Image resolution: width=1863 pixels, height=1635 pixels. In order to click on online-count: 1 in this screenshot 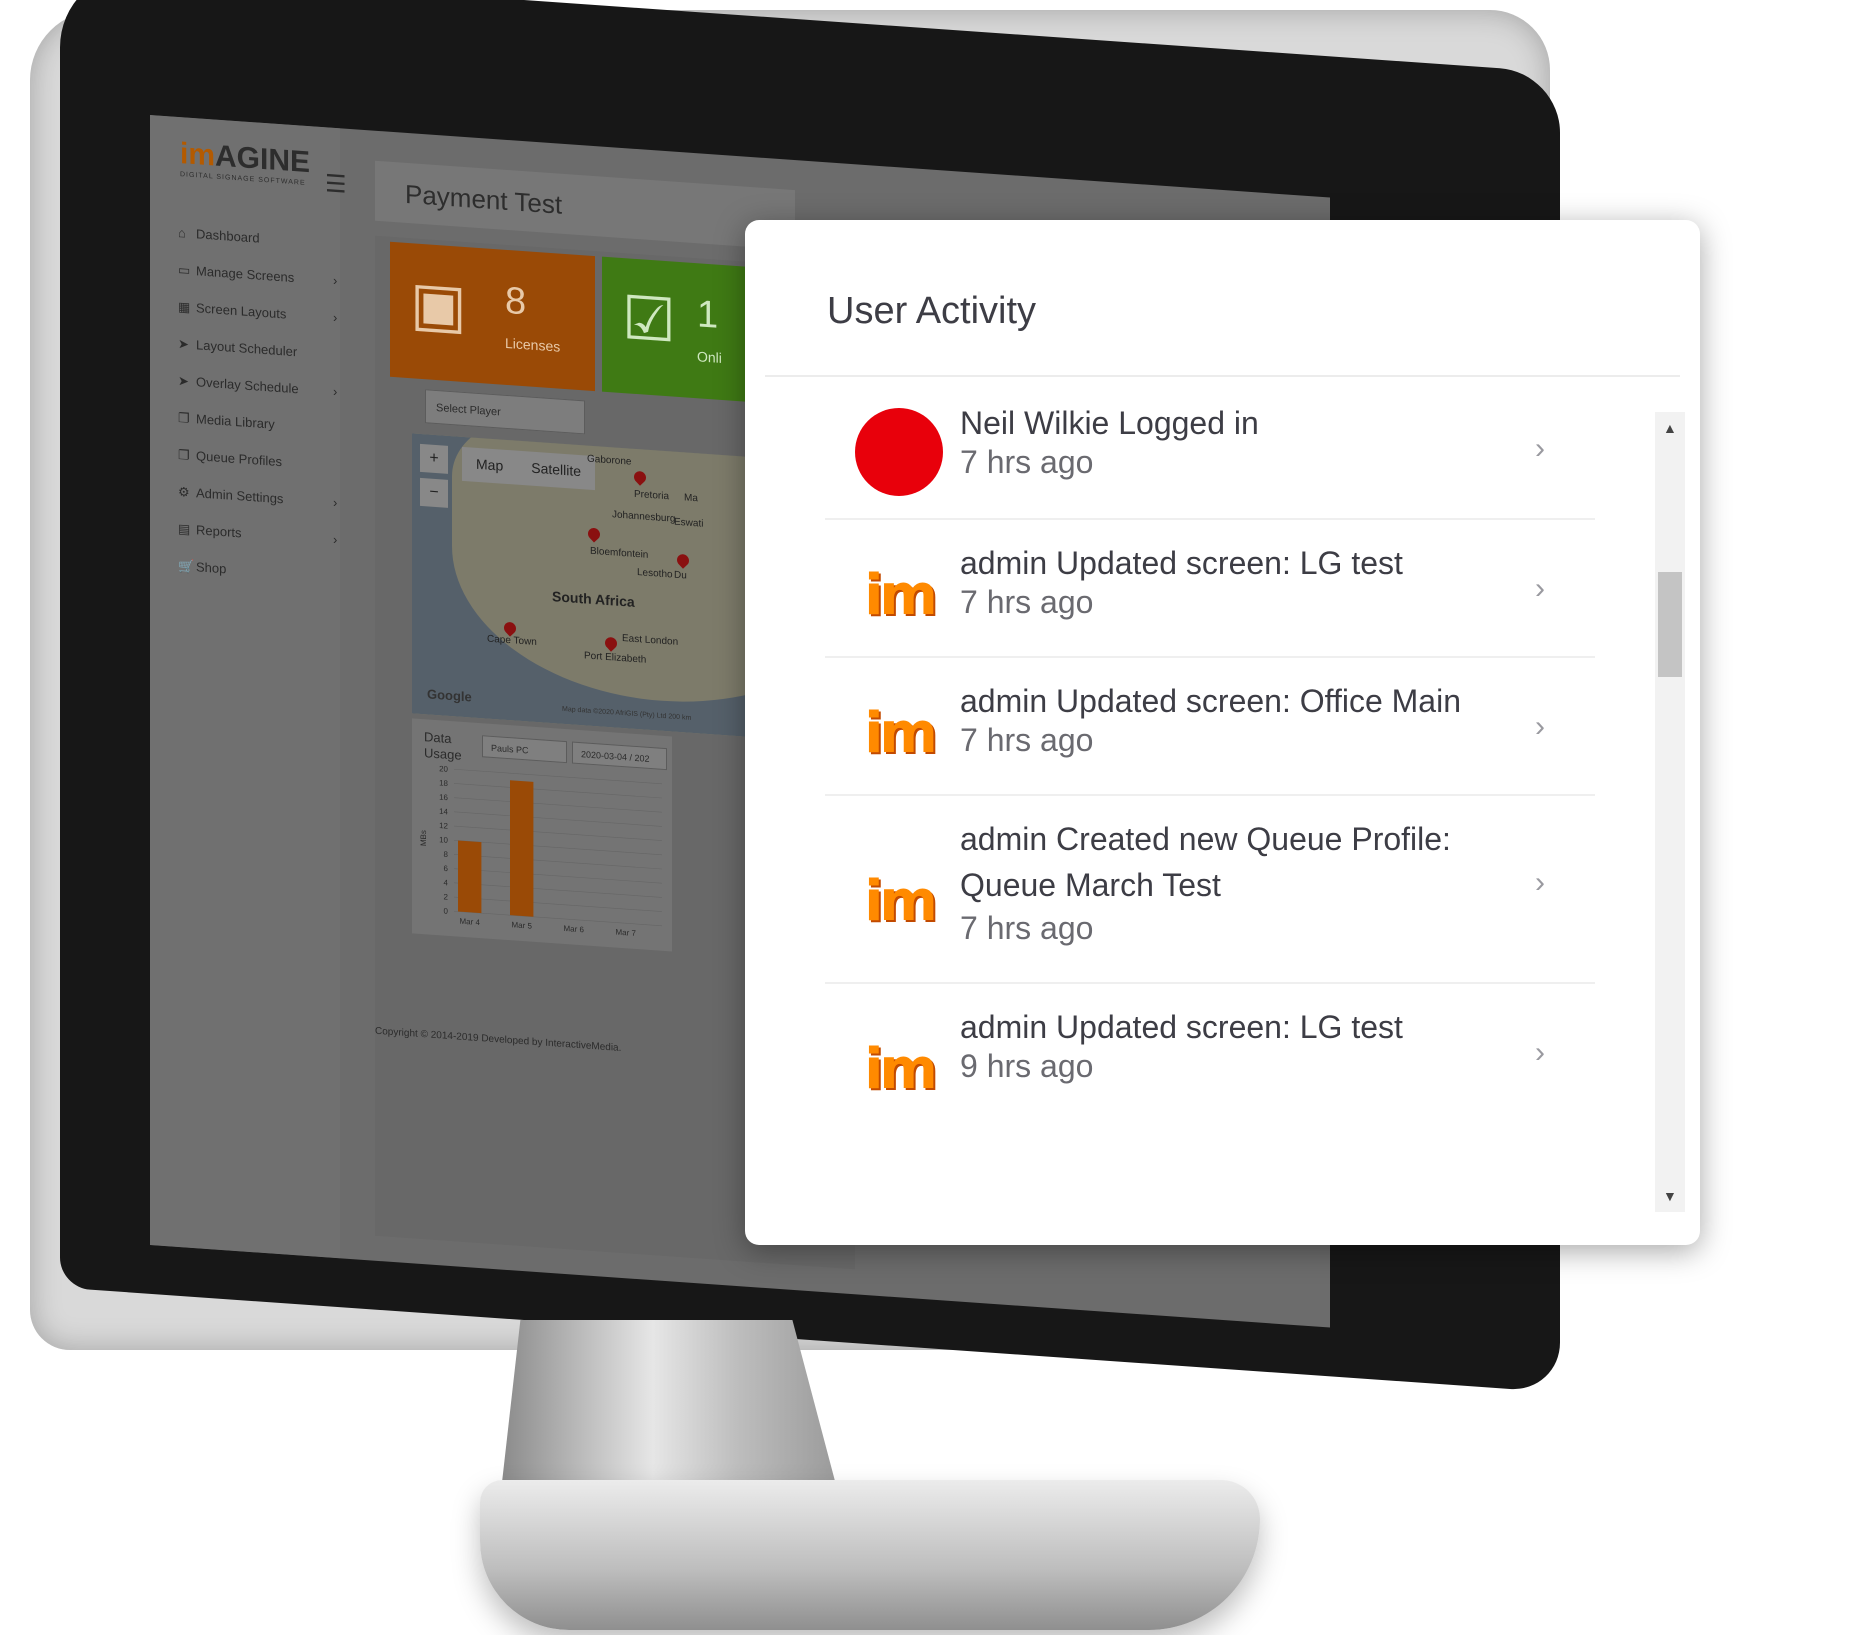, I will do `click(708, 315)`.